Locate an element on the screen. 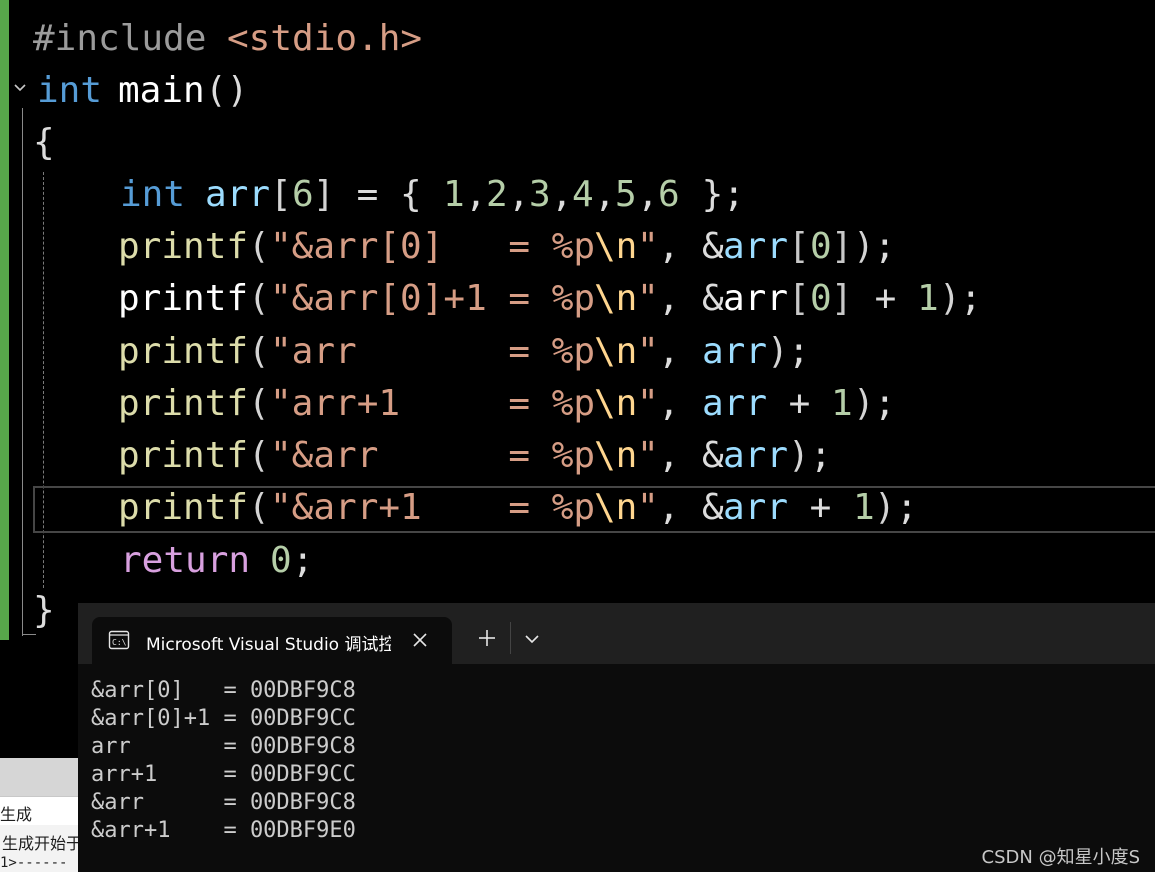 The image size is (1155, 872). code-line-open-brace: { is located at coordinates (65, 143).